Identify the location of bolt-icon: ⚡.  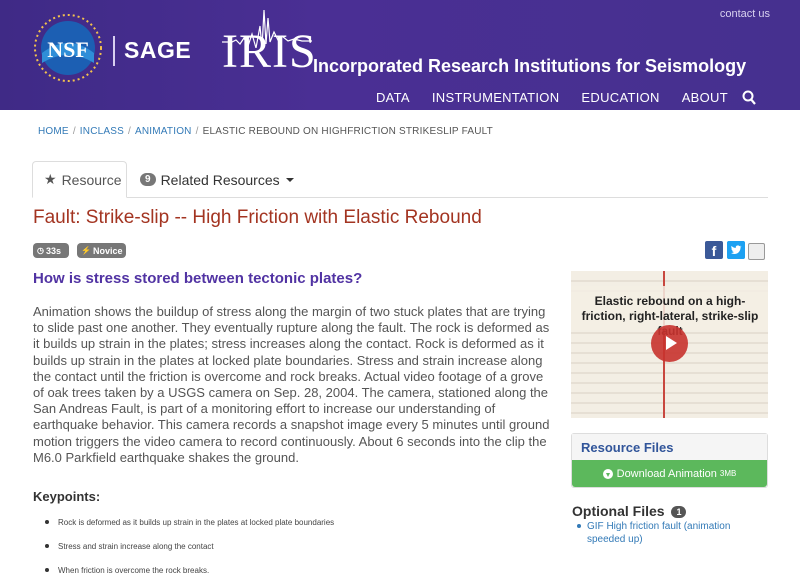
(86, 250).